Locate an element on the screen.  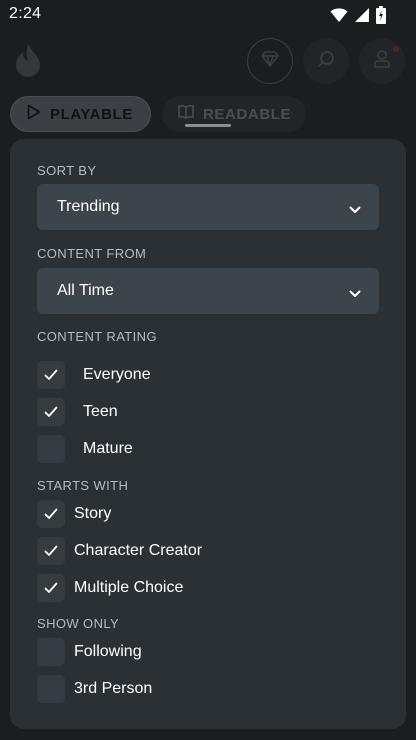
checkbox-multiple-choice is located at coordinates (51, 588).